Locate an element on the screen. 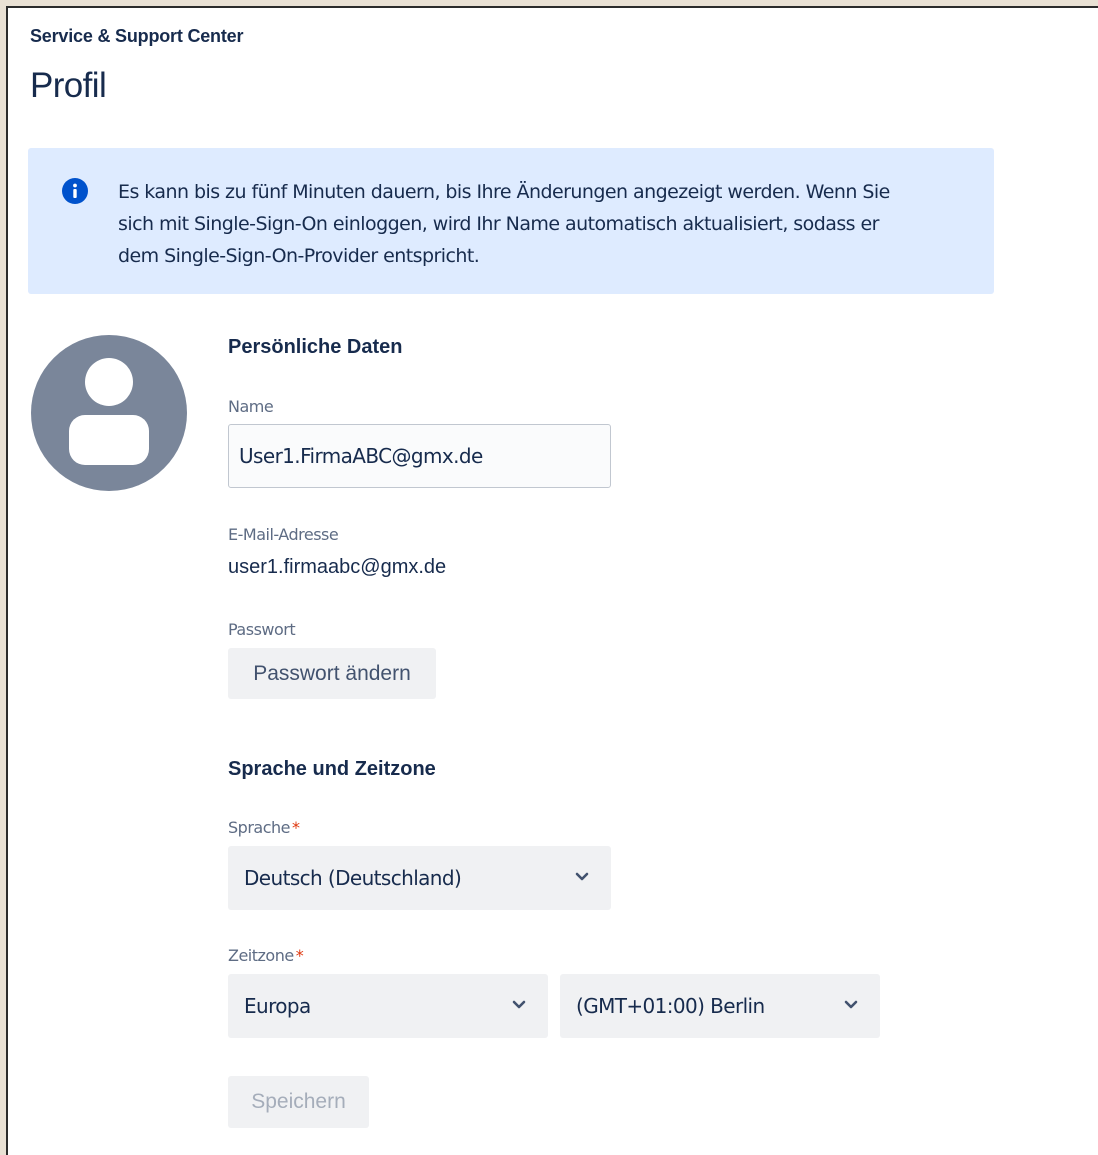  timezone-label-text: Zeitzone is located at coordinates (261, 955).